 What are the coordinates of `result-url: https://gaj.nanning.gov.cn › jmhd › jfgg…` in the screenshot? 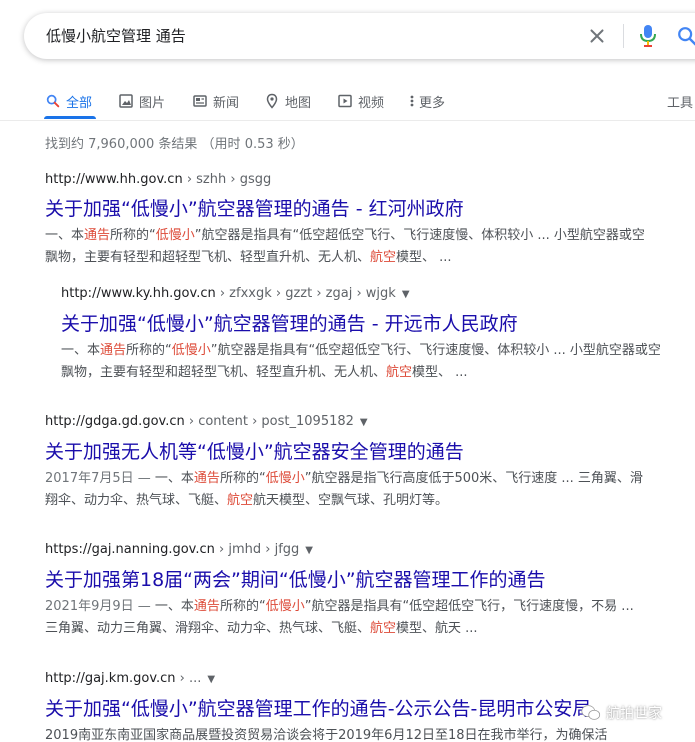 It's located at (365, 550).